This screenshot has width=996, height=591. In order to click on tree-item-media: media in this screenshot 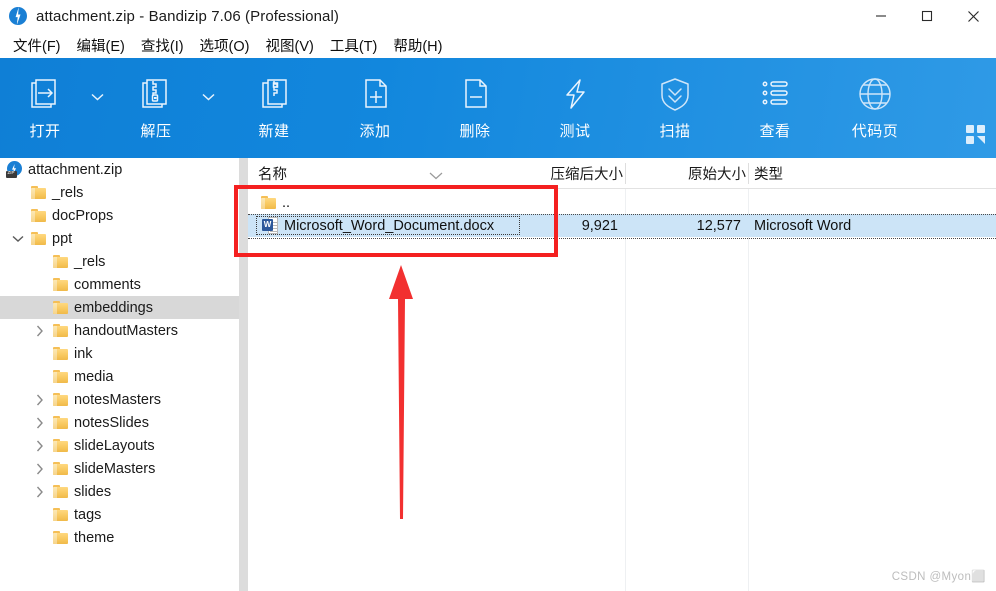, I will do `click(119, 376)`.